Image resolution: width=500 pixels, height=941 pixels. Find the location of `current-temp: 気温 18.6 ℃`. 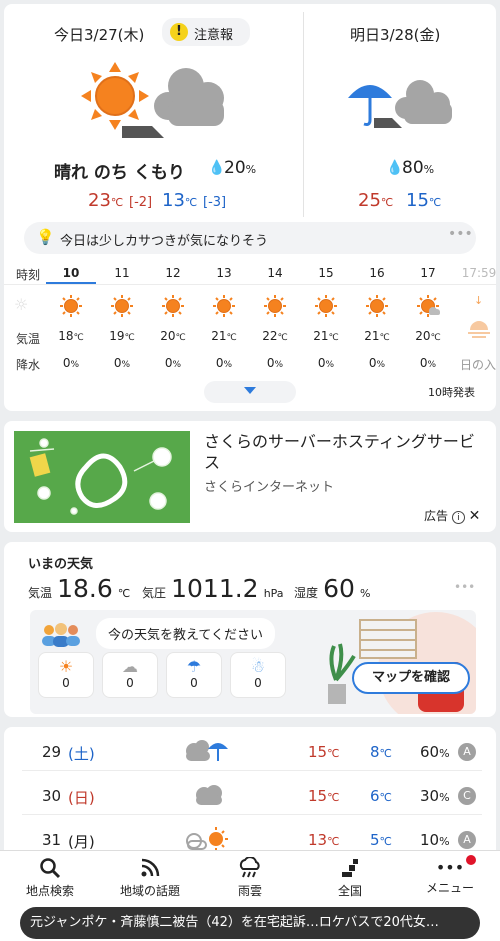

current-temp: 気温 18.6 ℃ is located at coordinates (79, 588).